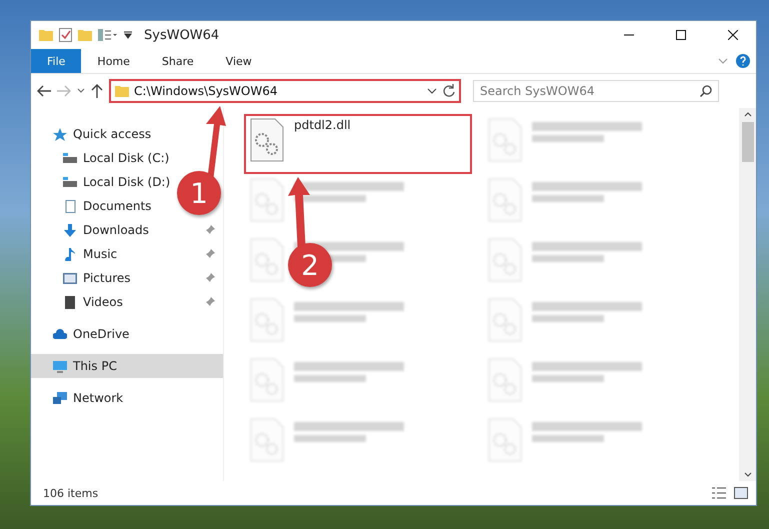 The image size is (769, 529). Describe the element at coordinates (70, 206) in the screenshot. I see `document-icon` at that location.